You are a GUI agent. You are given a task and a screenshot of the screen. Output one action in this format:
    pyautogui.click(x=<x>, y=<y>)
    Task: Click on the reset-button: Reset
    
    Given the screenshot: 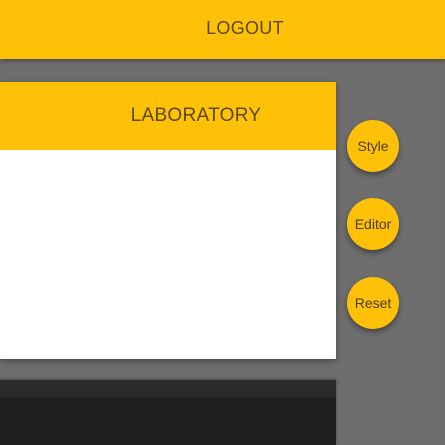 What is the action you would take?
    pyautogui.click(x=373, y=303)
    